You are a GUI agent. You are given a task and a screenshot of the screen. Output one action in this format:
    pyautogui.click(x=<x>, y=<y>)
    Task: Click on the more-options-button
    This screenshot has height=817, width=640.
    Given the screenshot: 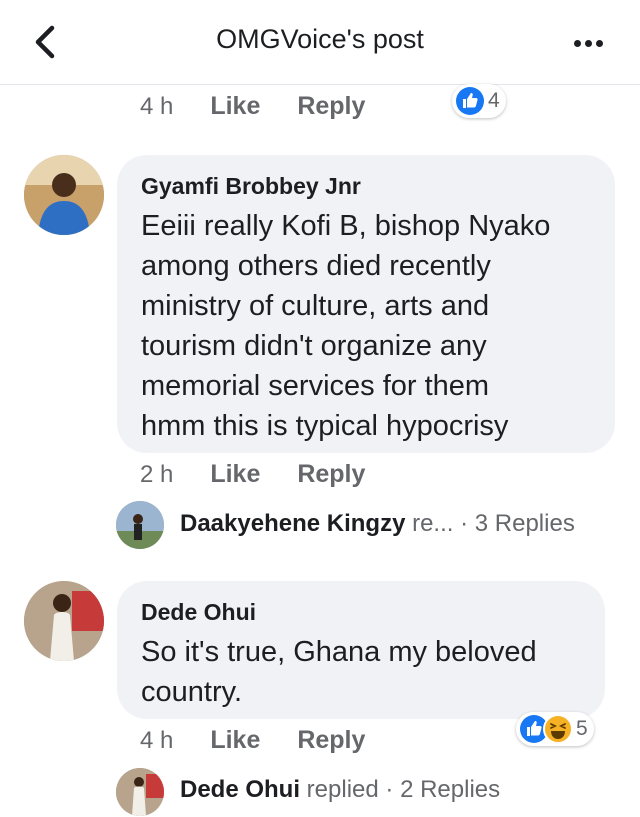 What is the action you would take?
    pyautogui.click(x=594, y=41)
    